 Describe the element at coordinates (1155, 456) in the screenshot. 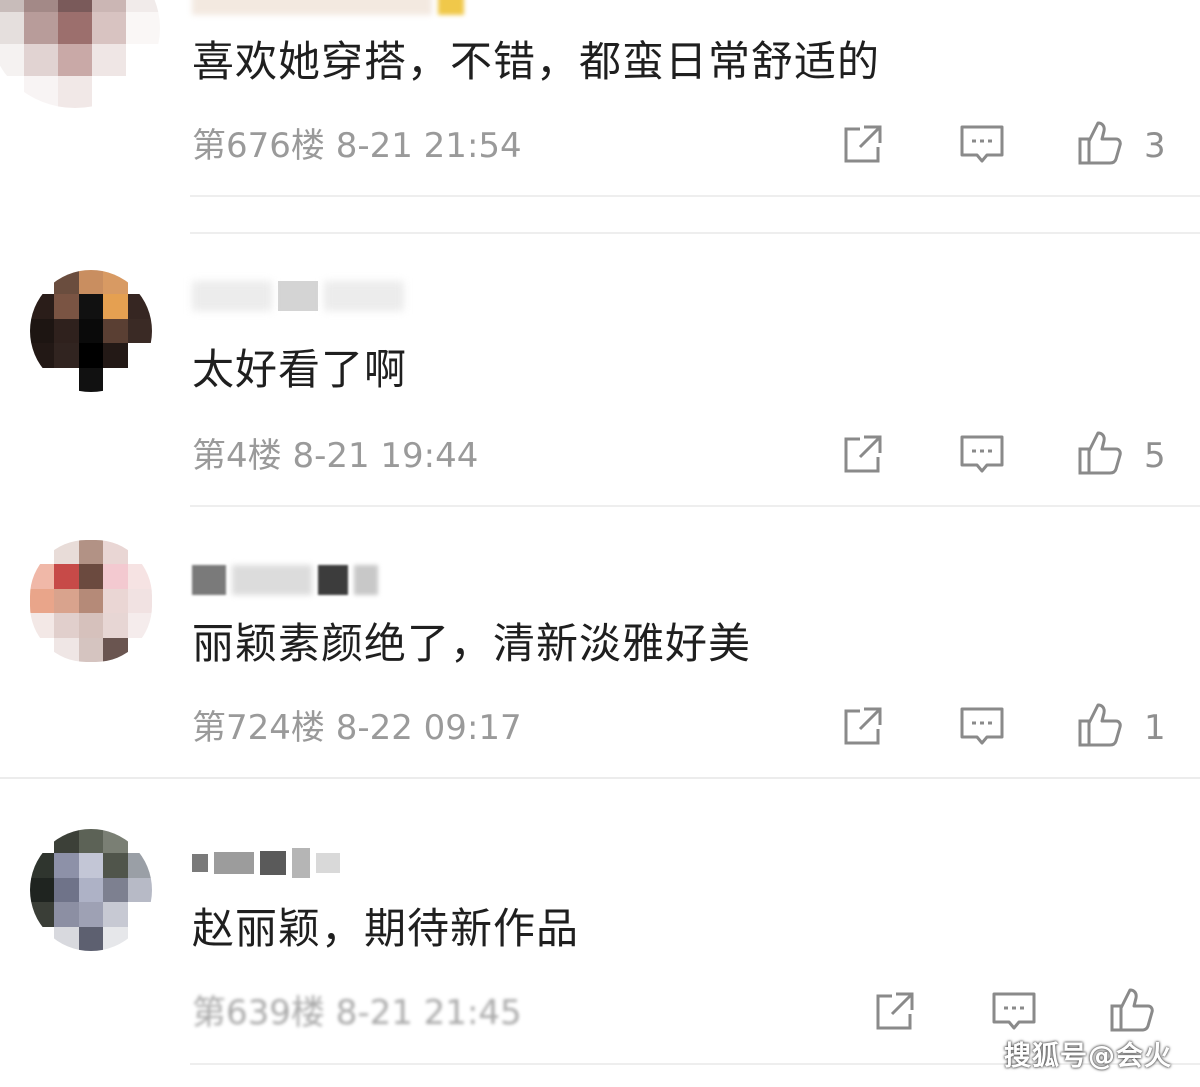

I see `like-count: 5` at that location.